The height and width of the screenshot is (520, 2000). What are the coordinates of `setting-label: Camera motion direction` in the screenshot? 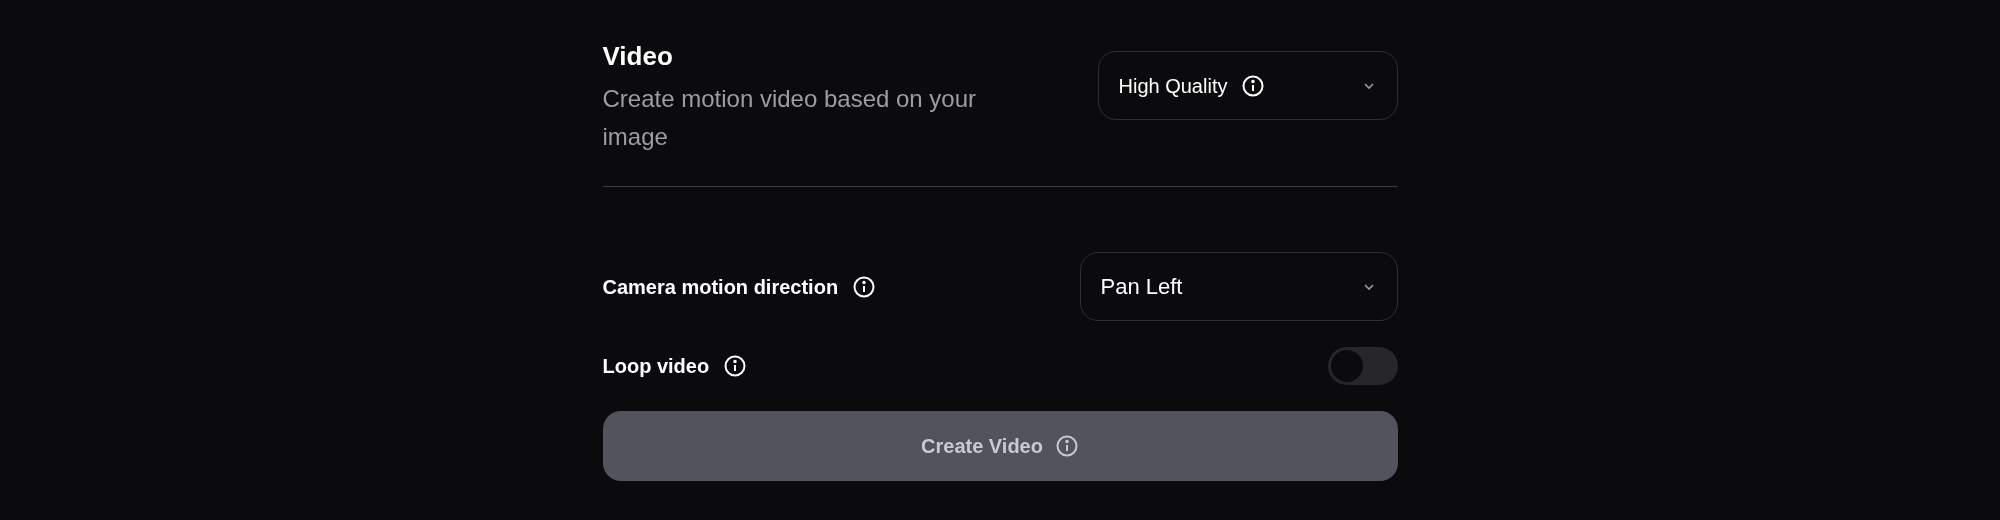 It's located at (720, 287).